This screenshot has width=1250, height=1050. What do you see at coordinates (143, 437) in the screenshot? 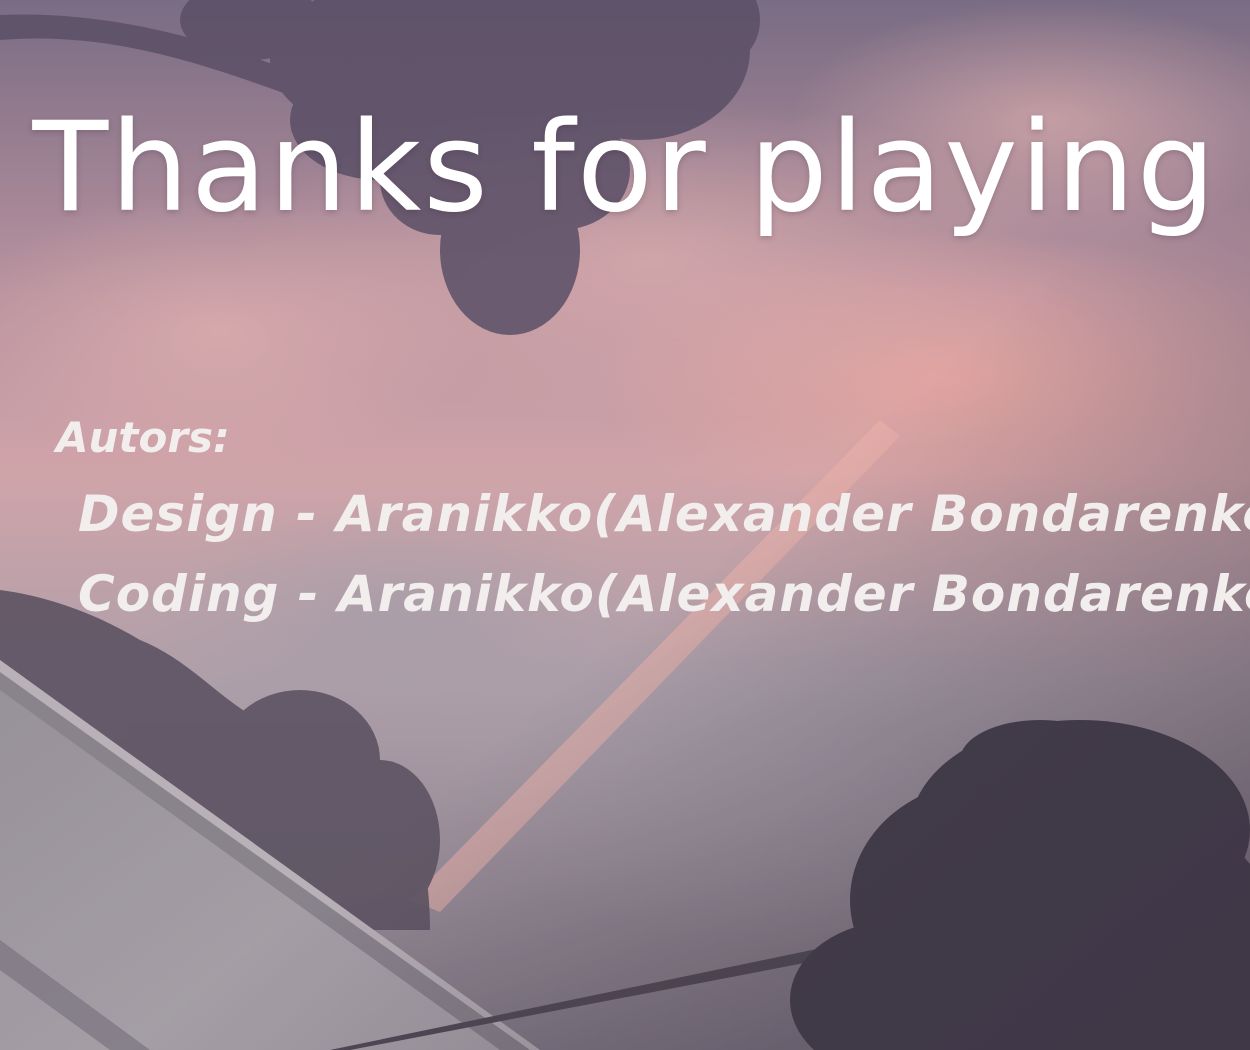
I see `credits-heading: Autors:` at bounding box center [143, 437].